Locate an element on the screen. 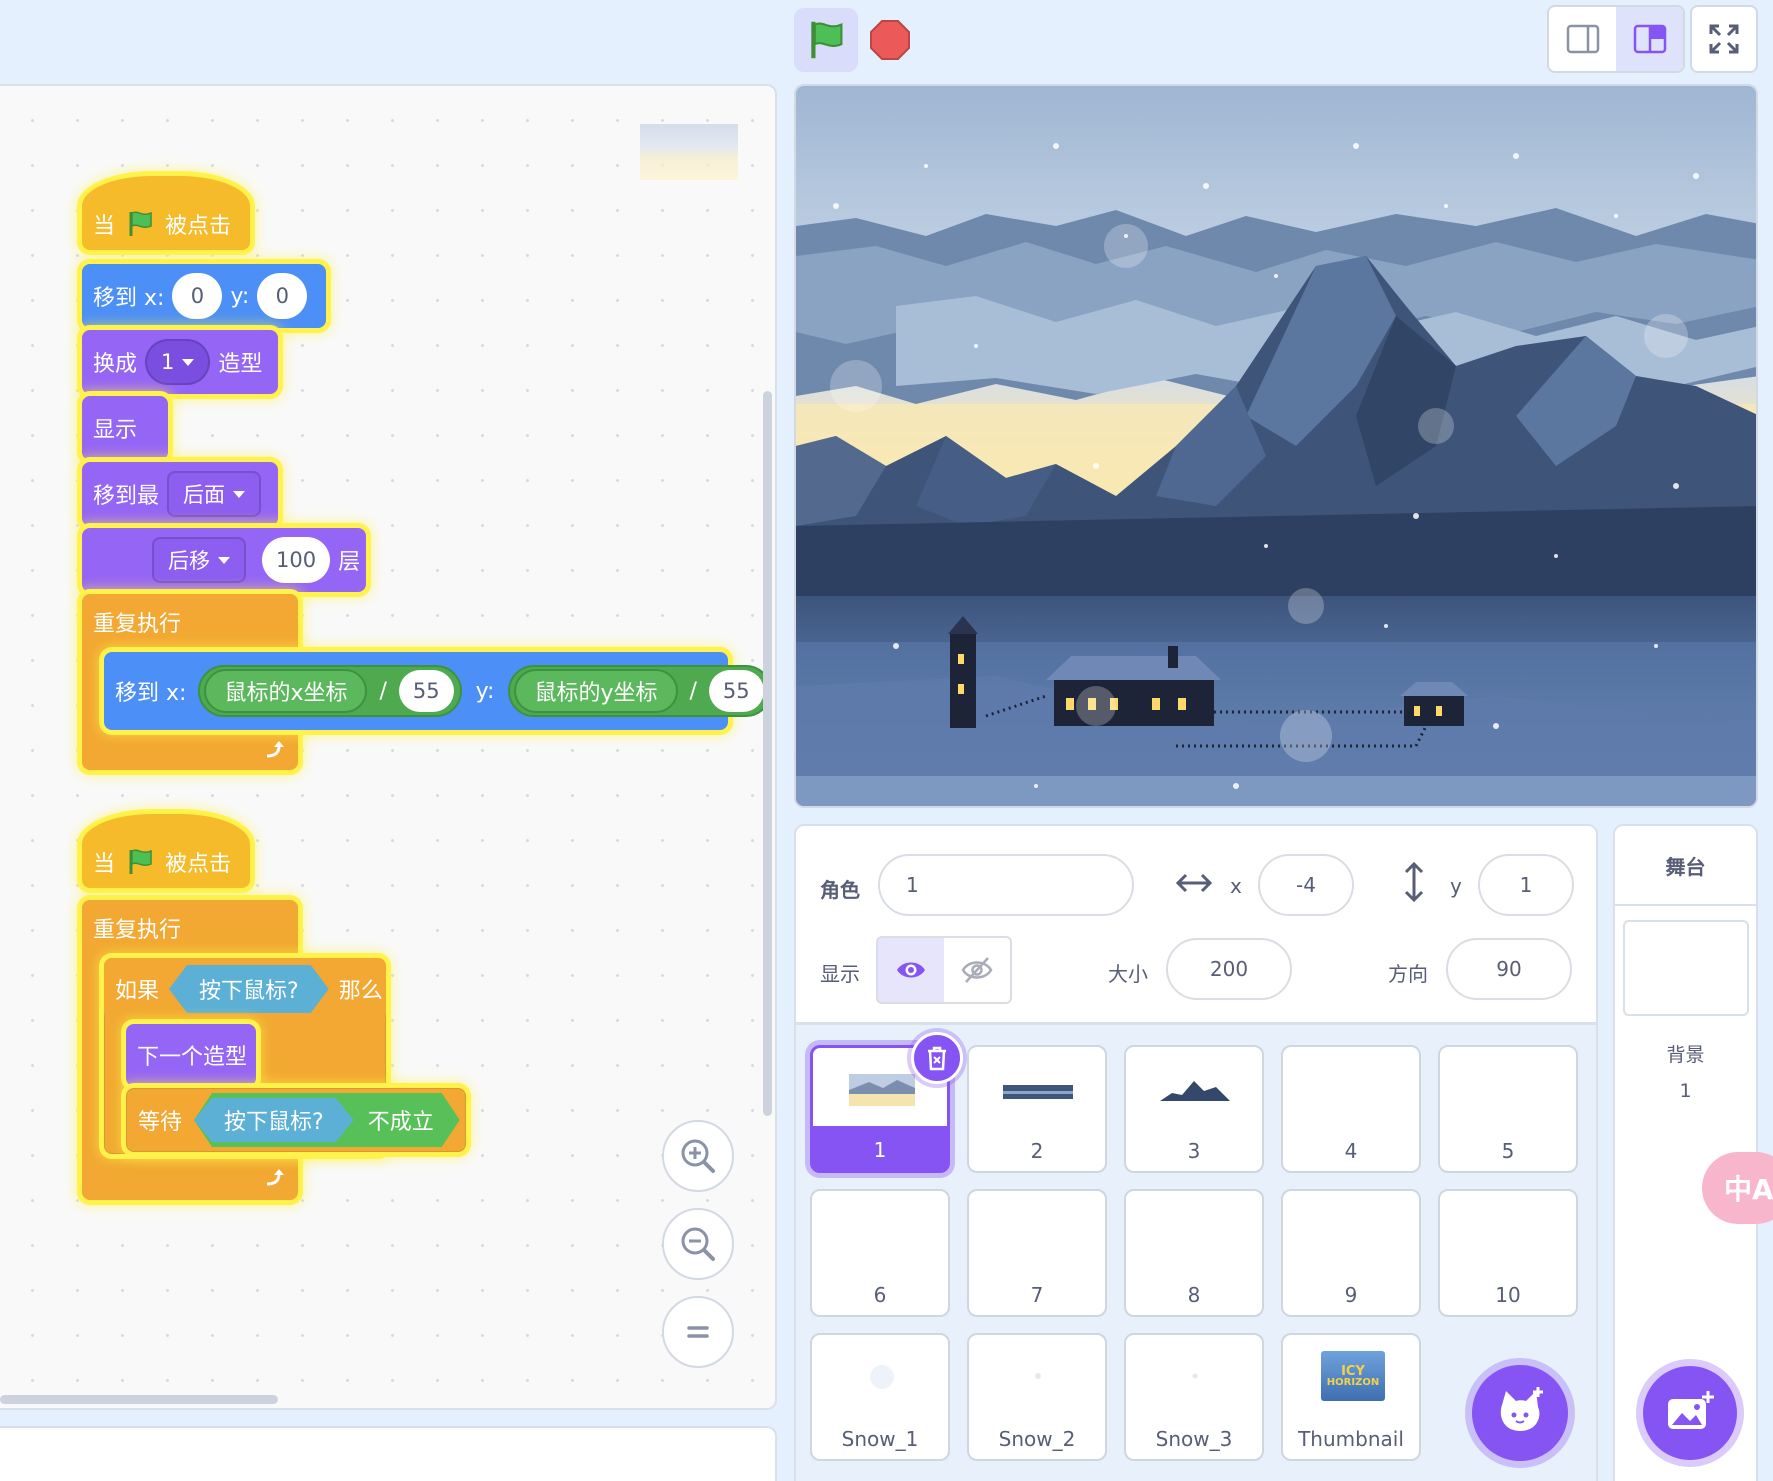 This screenshot has height=1481, width=1773. divide-operator-x: 鼠标的x坐标 / 55 is located at coordinates (330, 691).